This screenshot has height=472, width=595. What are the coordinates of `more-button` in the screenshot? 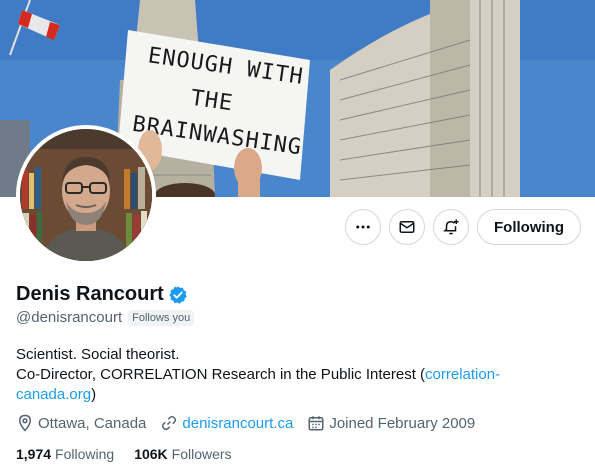 It's located at (363, 227).